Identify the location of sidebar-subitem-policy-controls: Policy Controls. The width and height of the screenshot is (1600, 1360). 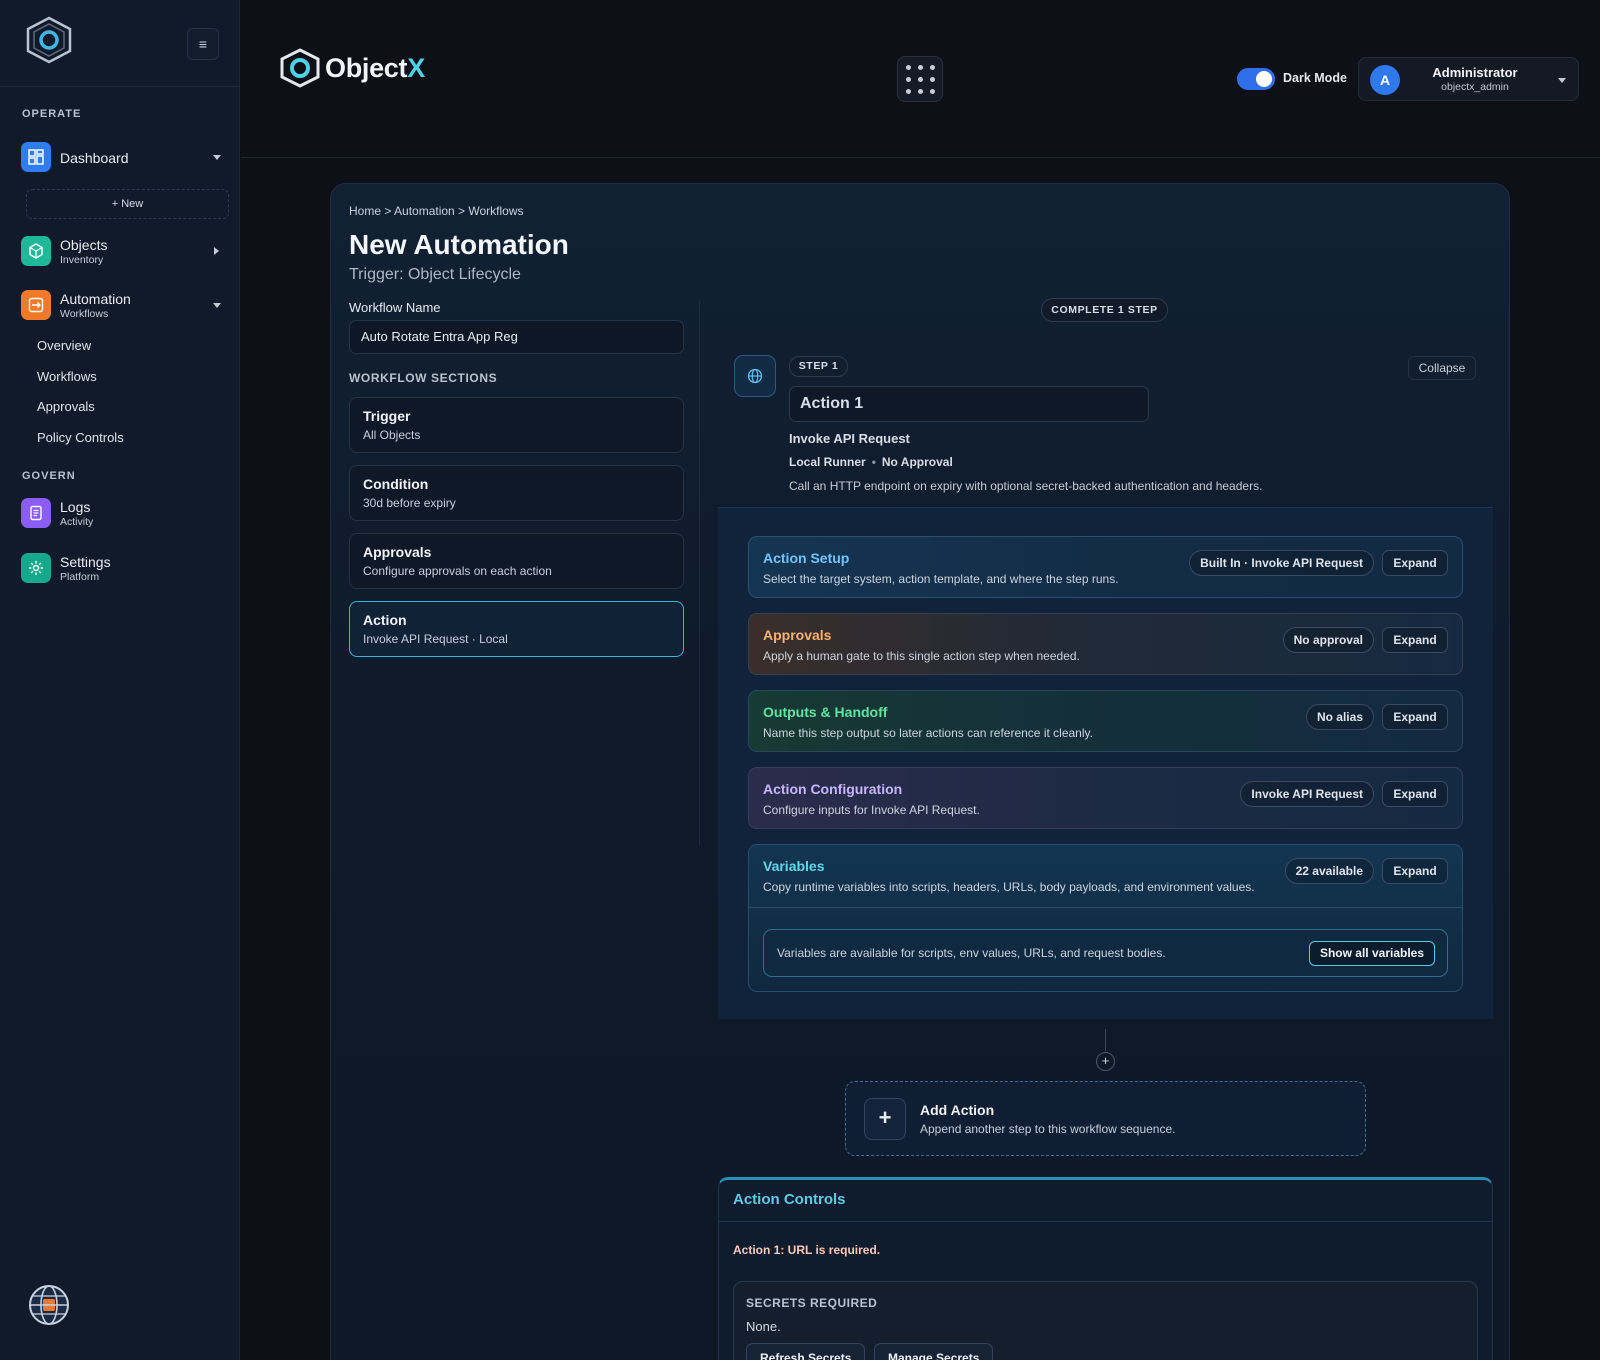
(80, 437).